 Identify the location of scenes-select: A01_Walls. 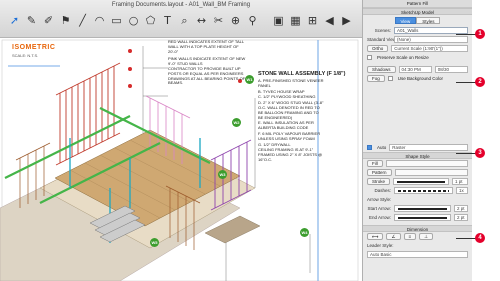
(431, 30).